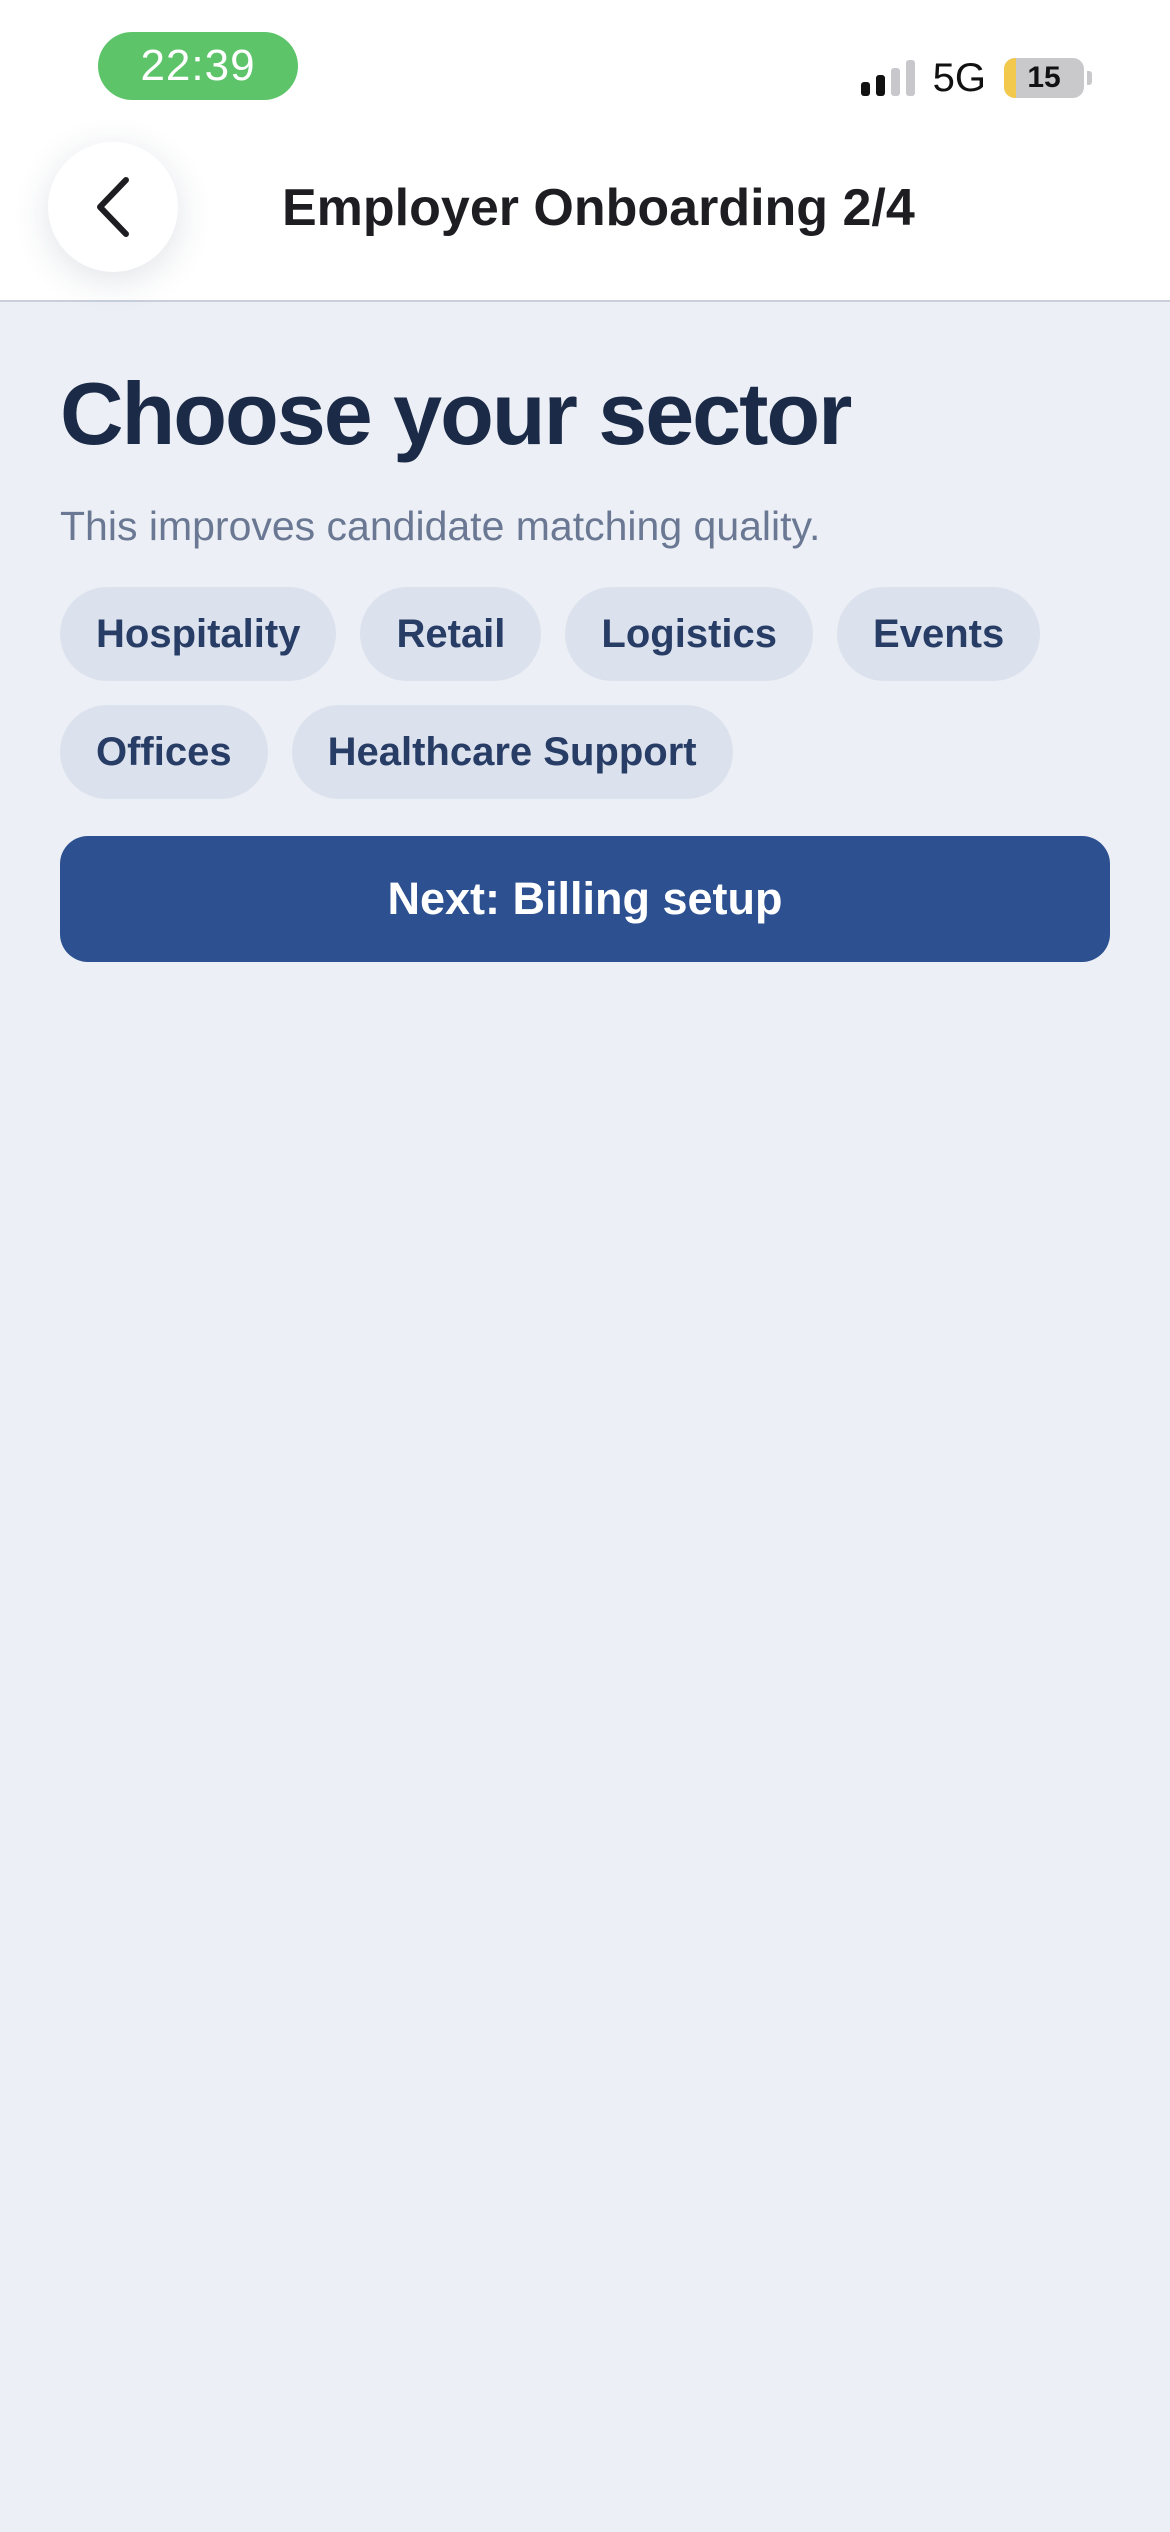 This screenshot has height=2532, width=1170. I want to click on sector-chip-logistics: Logistics, so click(689, 634).